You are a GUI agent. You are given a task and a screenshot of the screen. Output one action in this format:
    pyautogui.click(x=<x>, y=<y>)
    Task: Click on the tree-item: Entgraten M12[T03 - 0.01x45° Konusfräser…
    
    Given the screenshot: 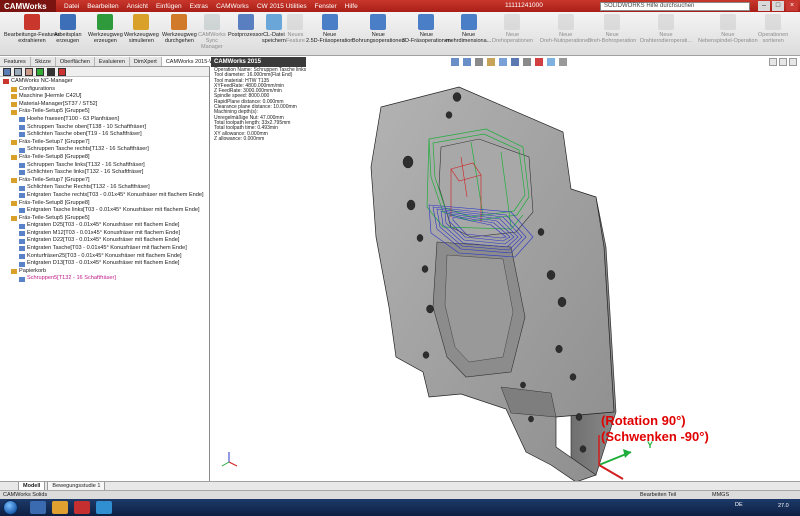 What is the action you would take?
    pyautogui.click(x=104, y=234)
    